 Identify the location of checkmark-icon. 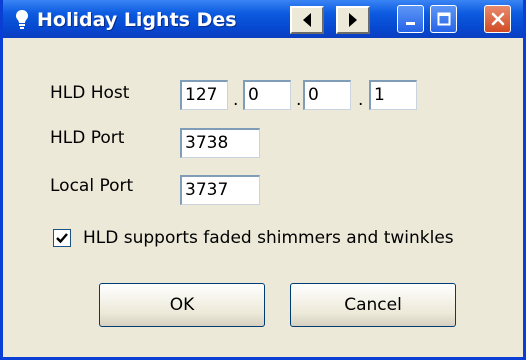
(62, 238).